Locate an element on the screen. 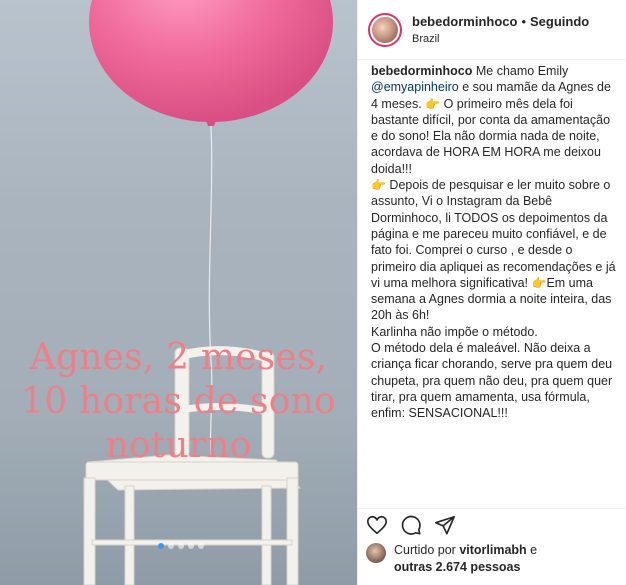  post-header: bebedorminhoco • Seguindo Brazil is located at coordinates (492, 30).